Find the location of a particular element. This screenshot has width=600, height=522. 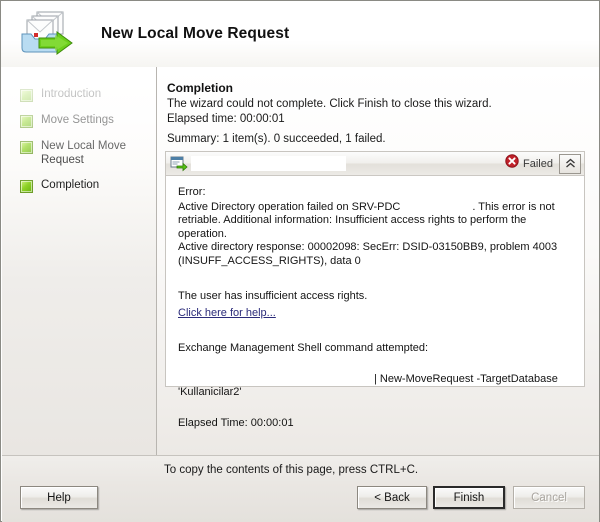

redacted-shell-command is located at coordinates (370, 364).